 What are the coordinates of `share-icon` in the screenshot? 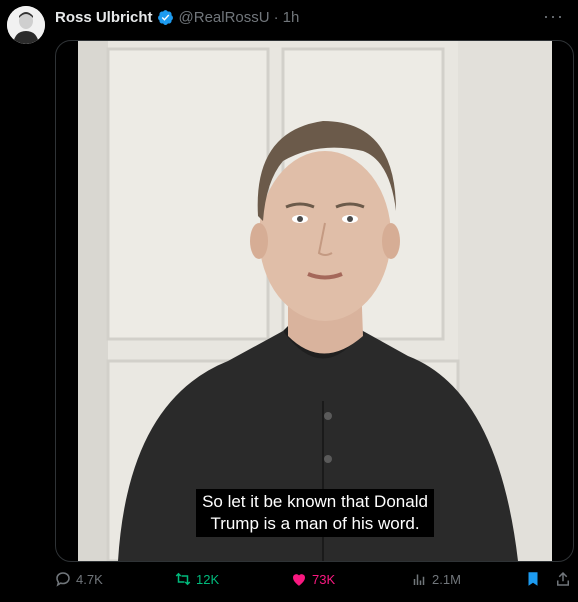 It's located at (563, 578).